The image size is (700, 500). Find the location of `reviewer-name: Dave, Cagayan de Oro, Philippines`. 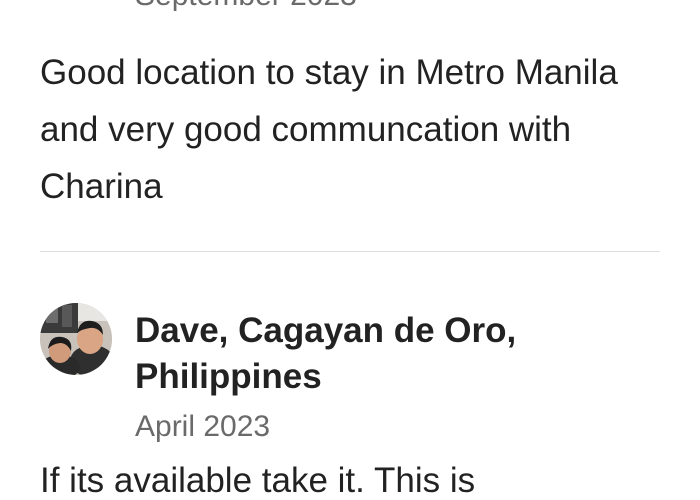

reviewer-name: Dave, Cagayan de Oro, Philippines is located at coordinates (326, 353).